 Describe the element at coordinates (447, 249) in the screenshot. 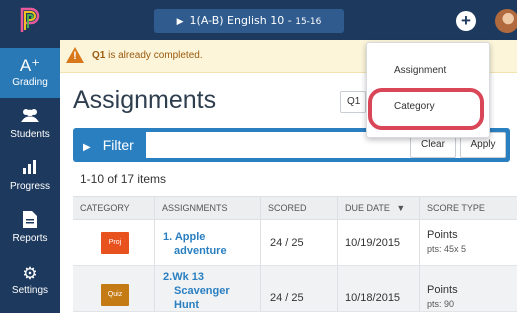

I see `points-detail: pts: 45x 5` at that location.